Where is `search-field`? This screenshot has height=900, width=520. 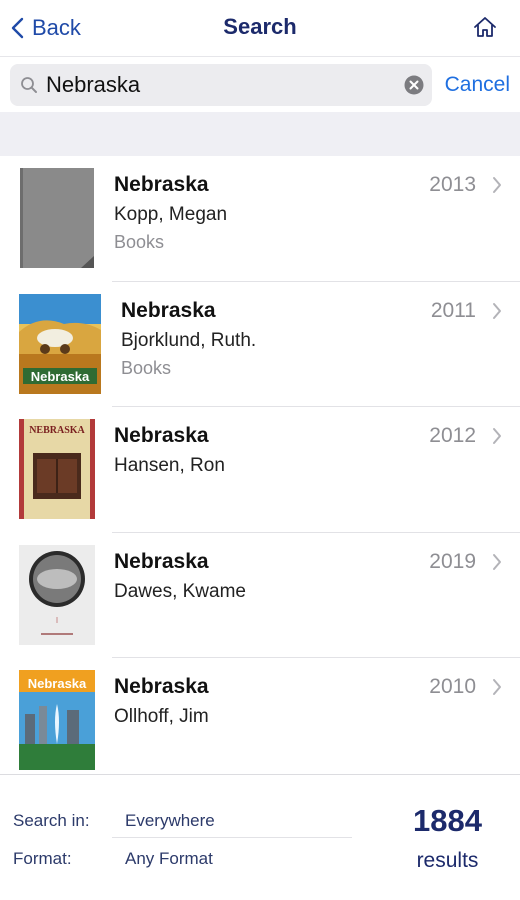 search-field is located at coordinates (221, 85).